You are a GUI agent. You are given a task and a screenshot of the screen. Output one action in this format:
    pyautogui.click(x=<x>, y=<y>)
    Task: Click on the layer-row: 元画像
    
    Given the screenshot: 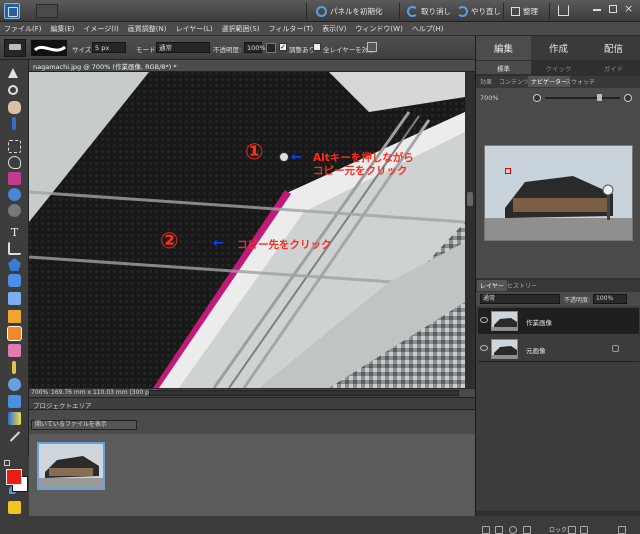 What is the action you would take?
    pyautogui.click(x=558, y=349)
    